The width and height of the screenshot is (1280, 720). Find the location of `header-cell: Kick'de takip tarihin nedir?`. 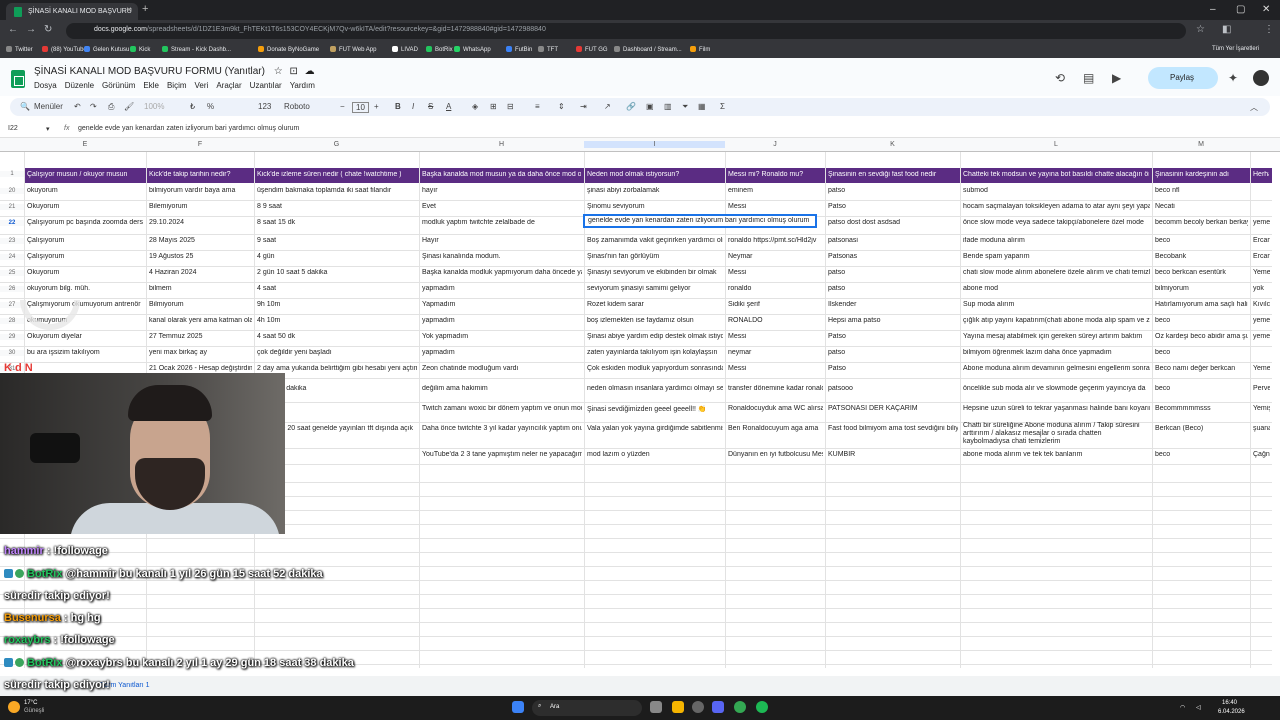

header-cell: Kick'de takip tarihin nedir? is located at coordinates (200, 174).